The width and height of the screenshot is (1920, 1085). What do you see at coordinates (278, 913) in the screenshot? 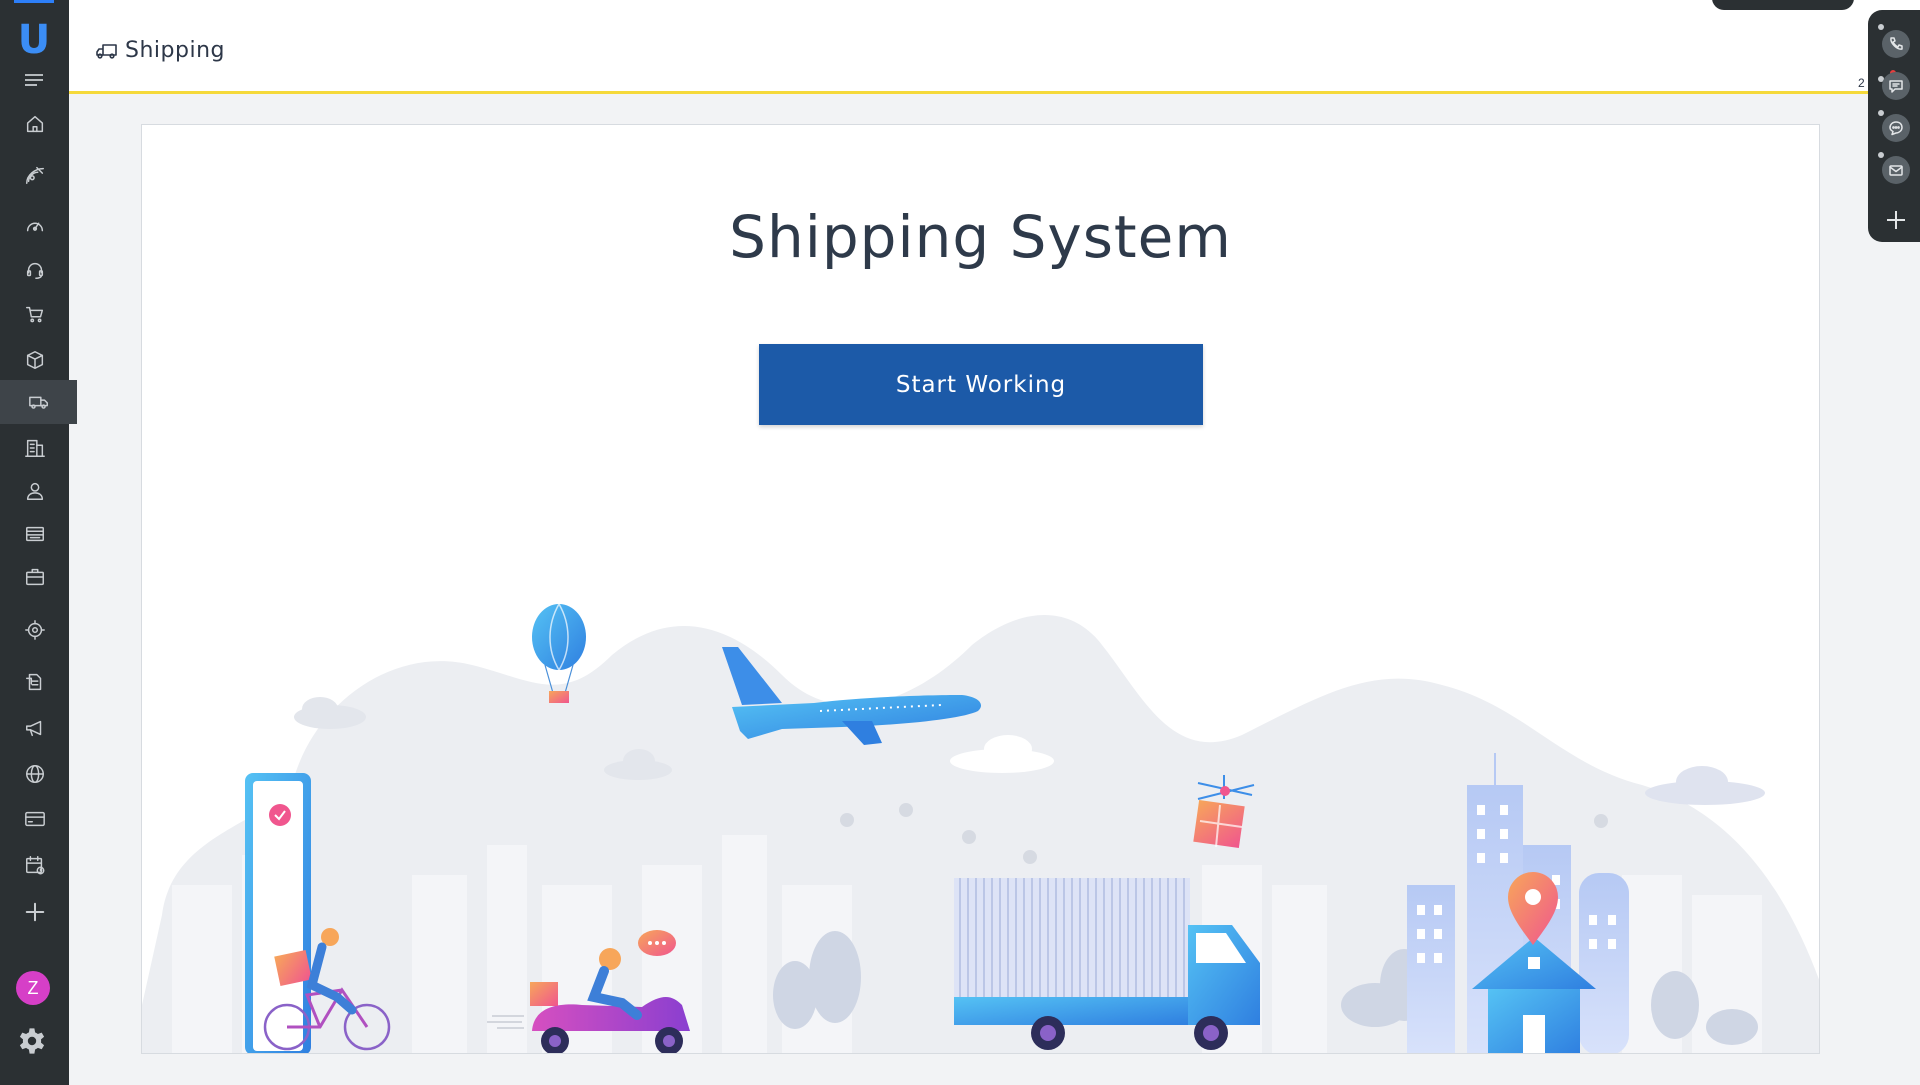
I see `phone-screen` at bounding box center [278, 913].